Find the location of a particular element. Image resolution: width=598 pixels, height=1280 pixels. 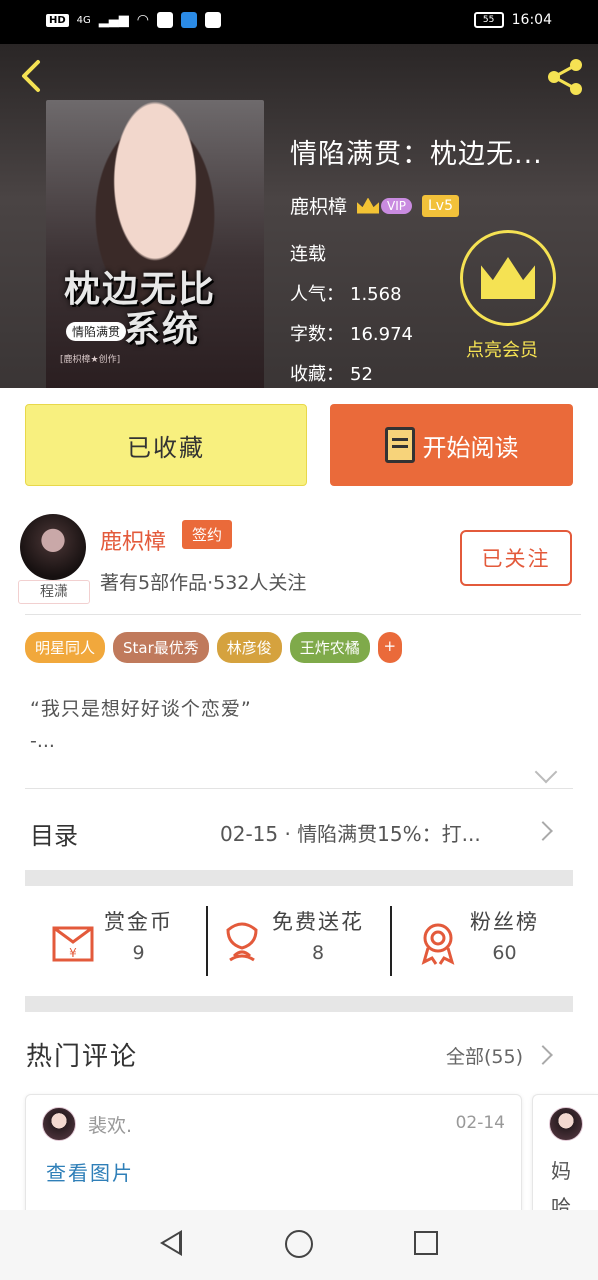

writer-info: 著有5部作品·532人关注 is located at coordinates (203, 583).